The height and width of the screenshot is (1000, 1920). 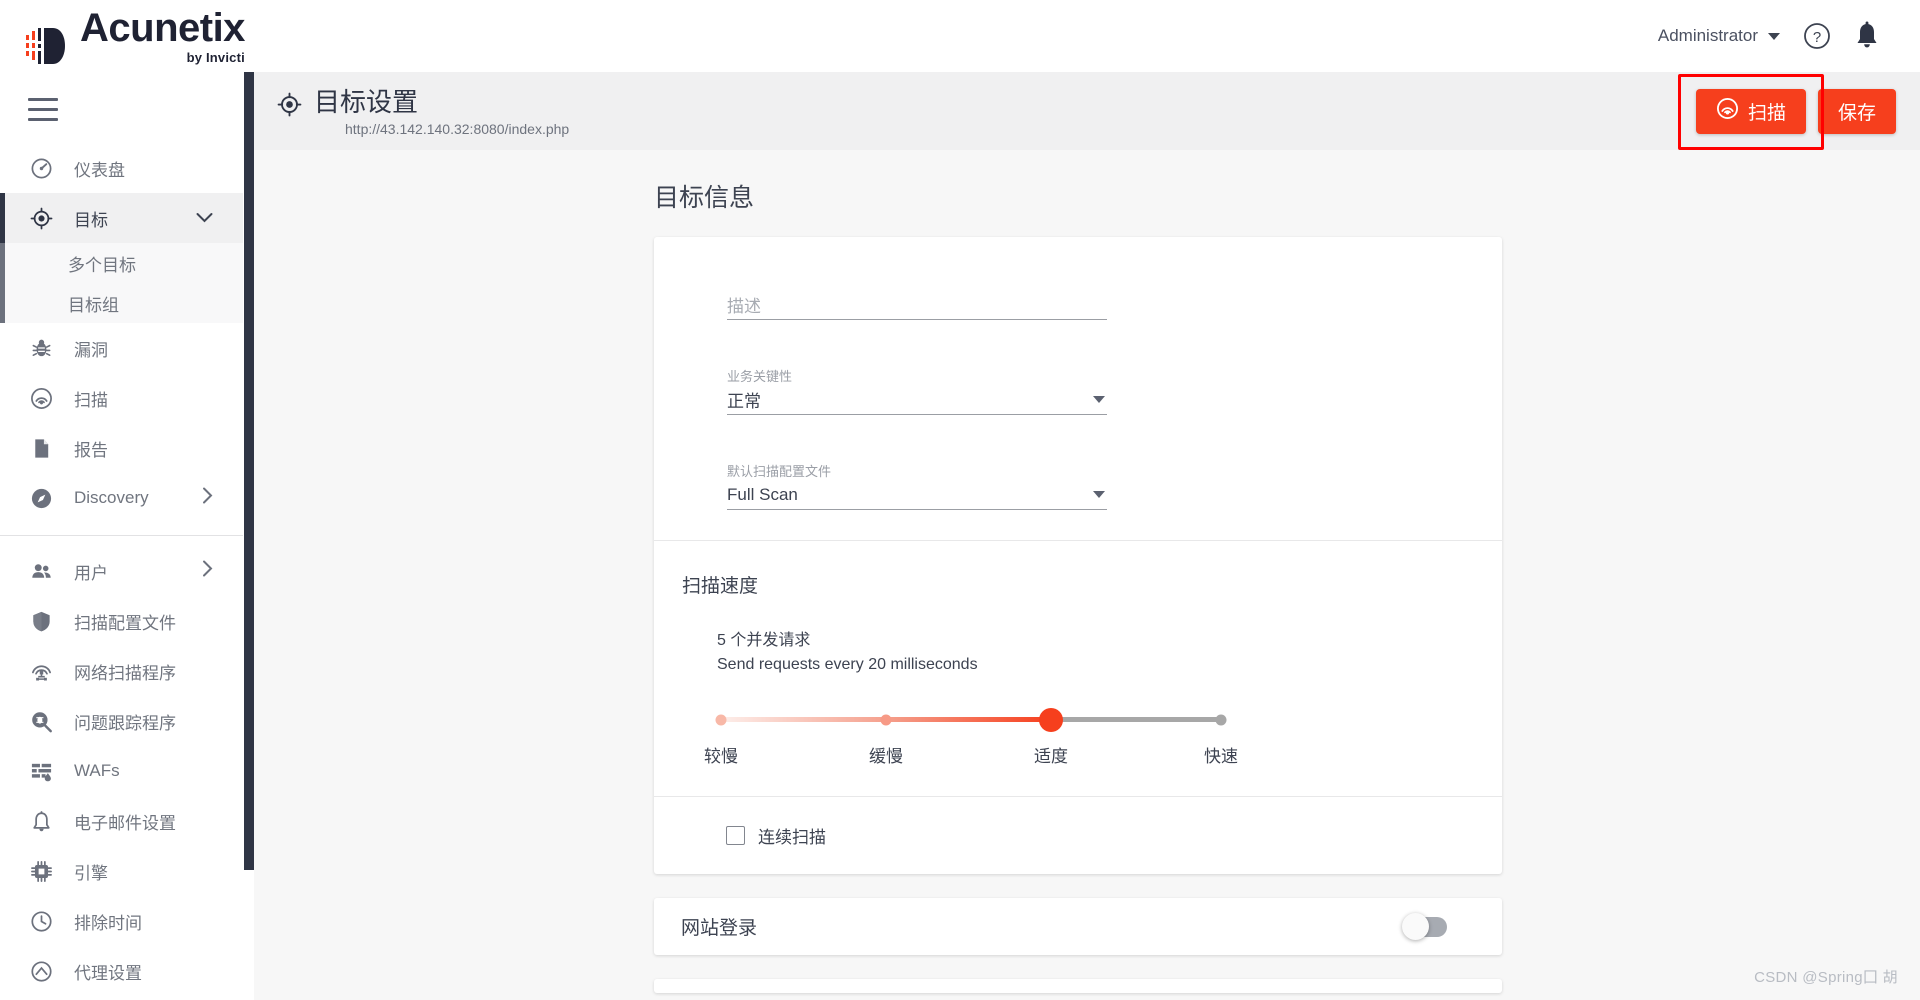 What do you see at coordinates (847, 664) in the screenshot?
I see `request-interval-text: Send requests every 20 milliseconds` at bounding box center [847, 664].